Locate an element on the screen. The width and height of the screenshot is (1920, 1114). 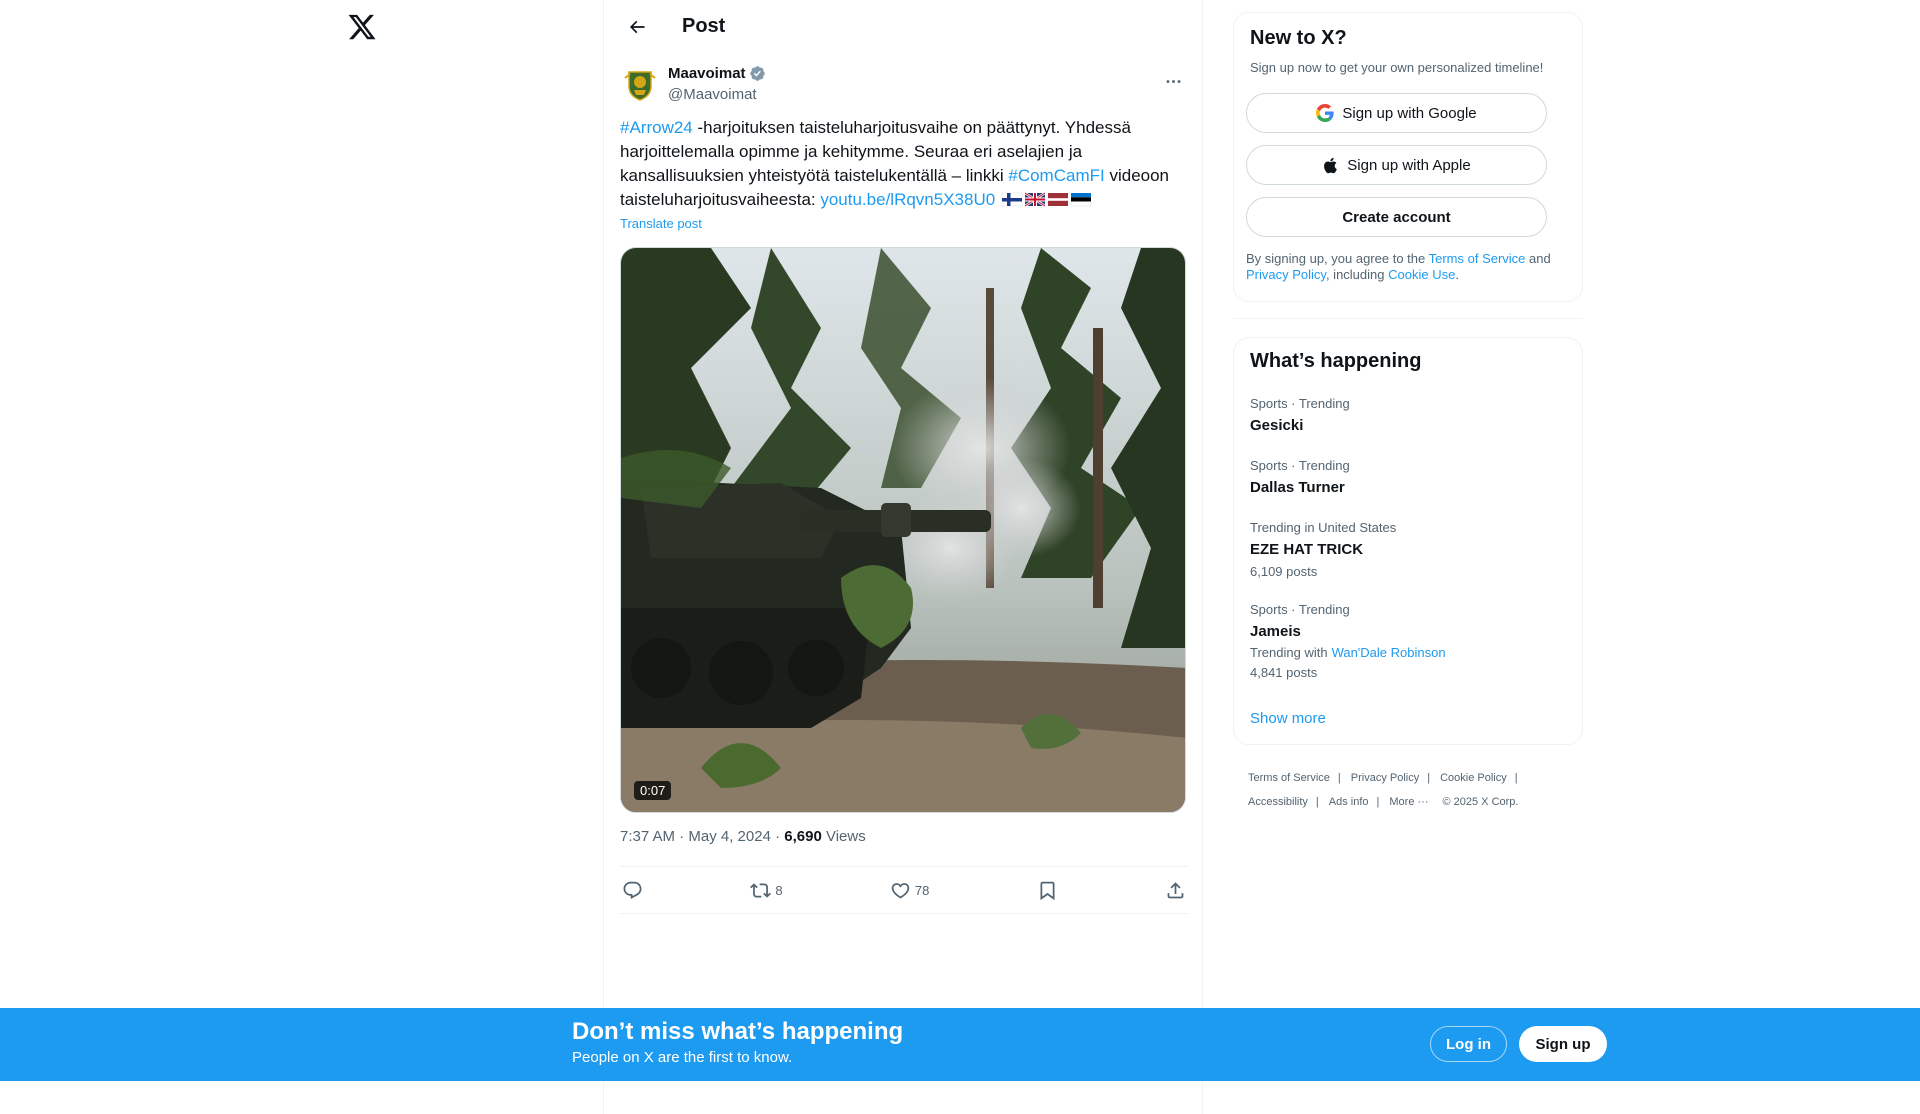
privacy-link: Privacy Policy is located at coordinates (1286, 274).